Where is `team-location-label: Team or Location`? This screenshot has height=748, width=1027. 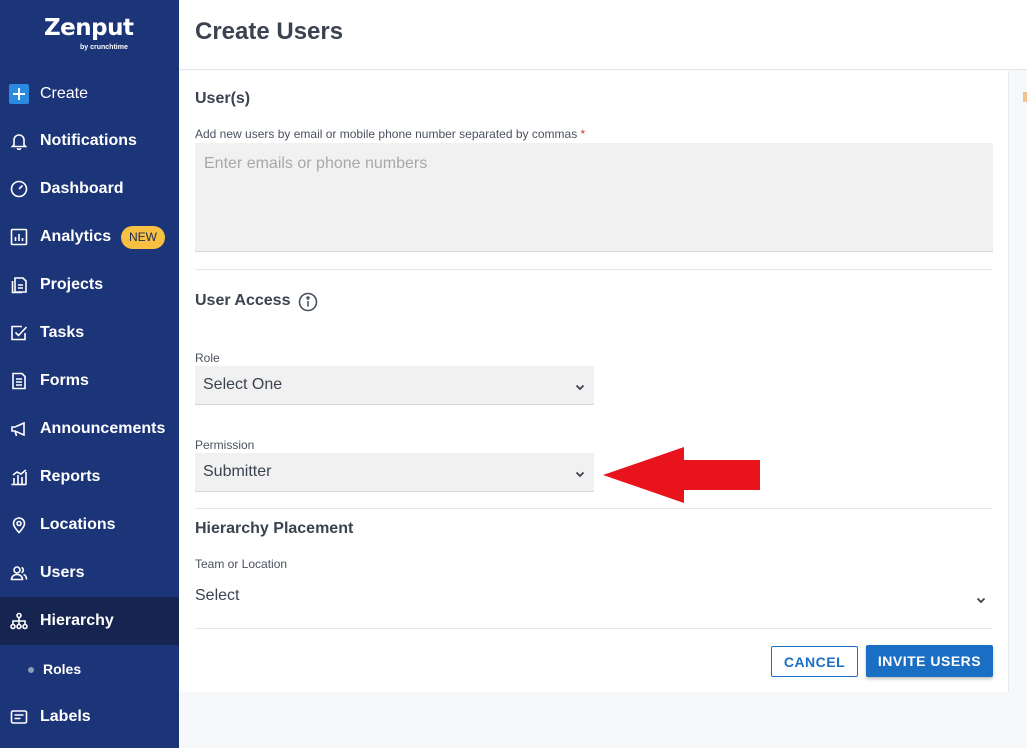 team-location-label: Team or Location is located at coordinates (241, 564).